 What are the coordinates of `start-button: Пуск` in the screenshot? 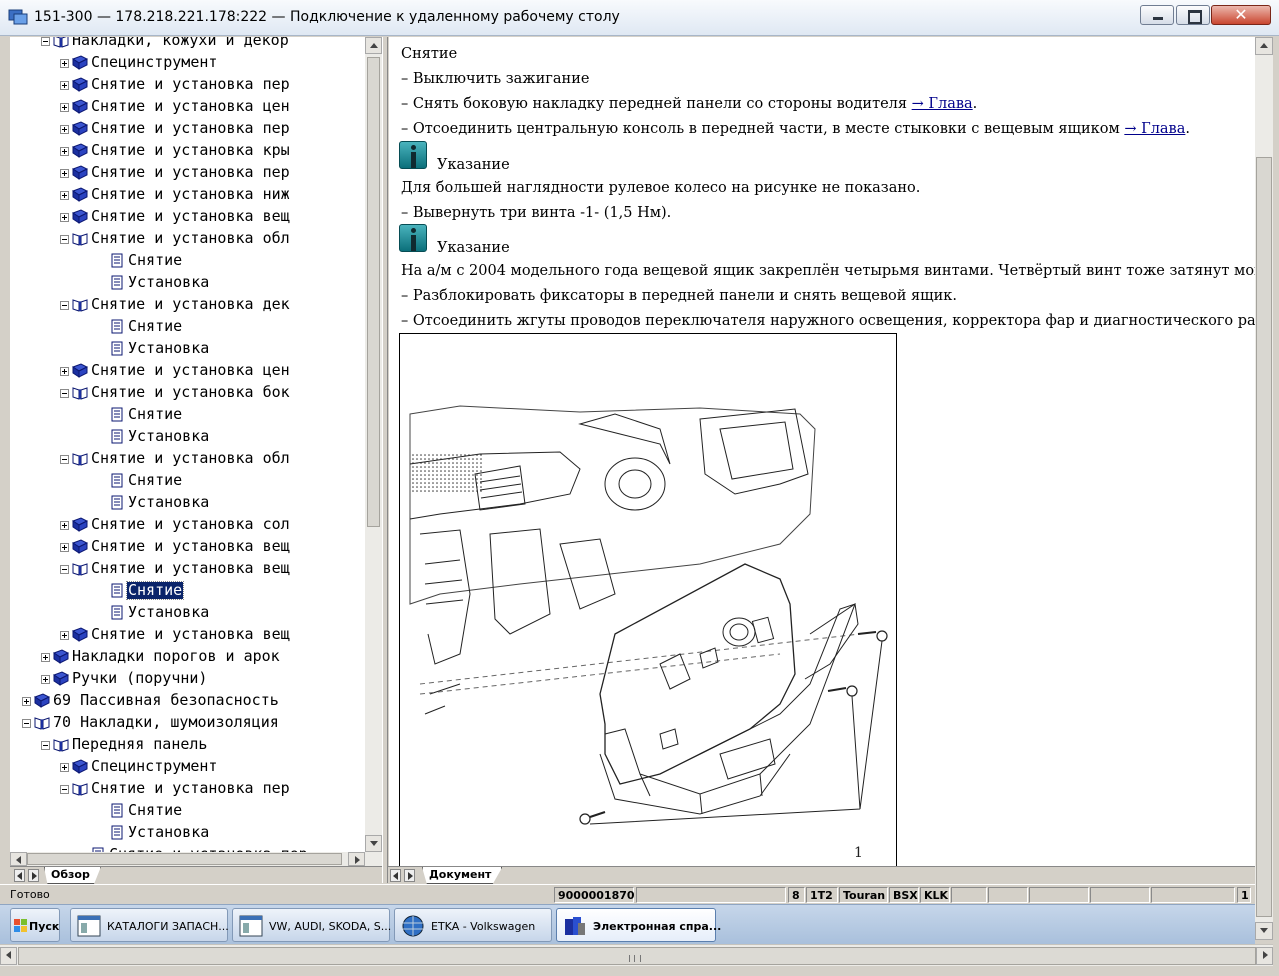 It's located at (35, 925).